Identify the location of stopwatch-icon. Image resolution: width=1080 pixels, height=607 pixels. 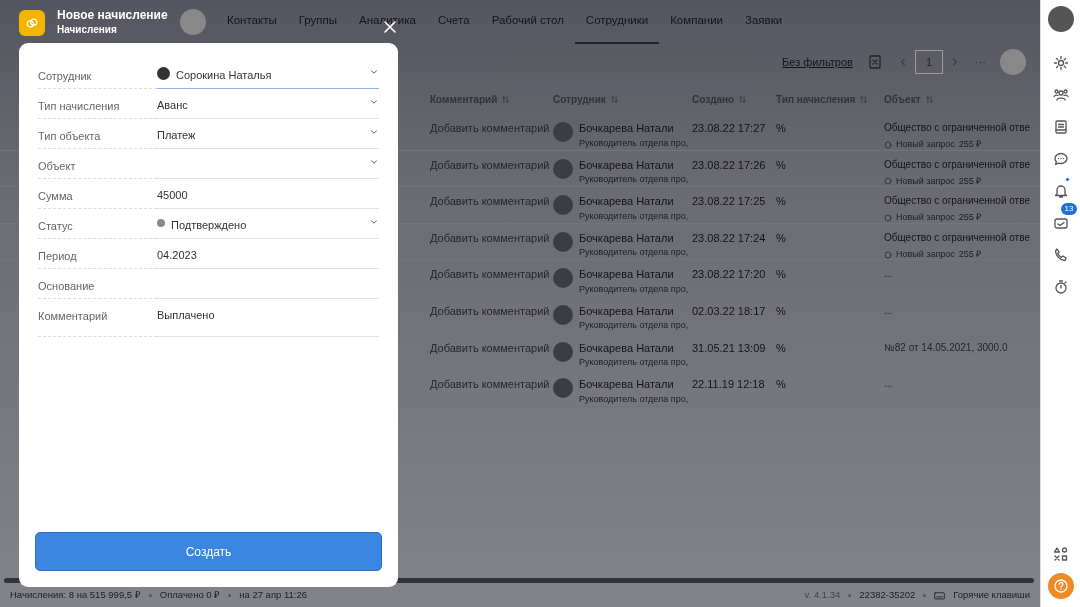
(1060, 286).